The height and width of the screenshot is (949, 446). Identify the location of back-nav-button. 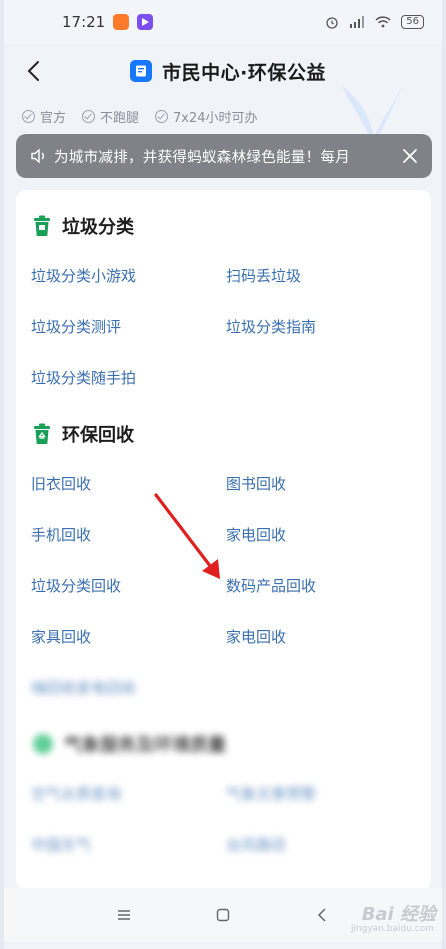
(322, 915).